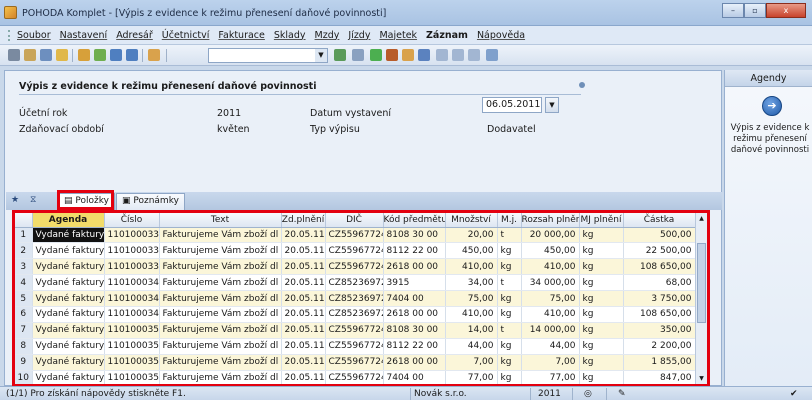  What do you see at coordinates (290, 35) in the screenshot?
I see `menu-sklady: Sklady` at bounding box center [290, 35].